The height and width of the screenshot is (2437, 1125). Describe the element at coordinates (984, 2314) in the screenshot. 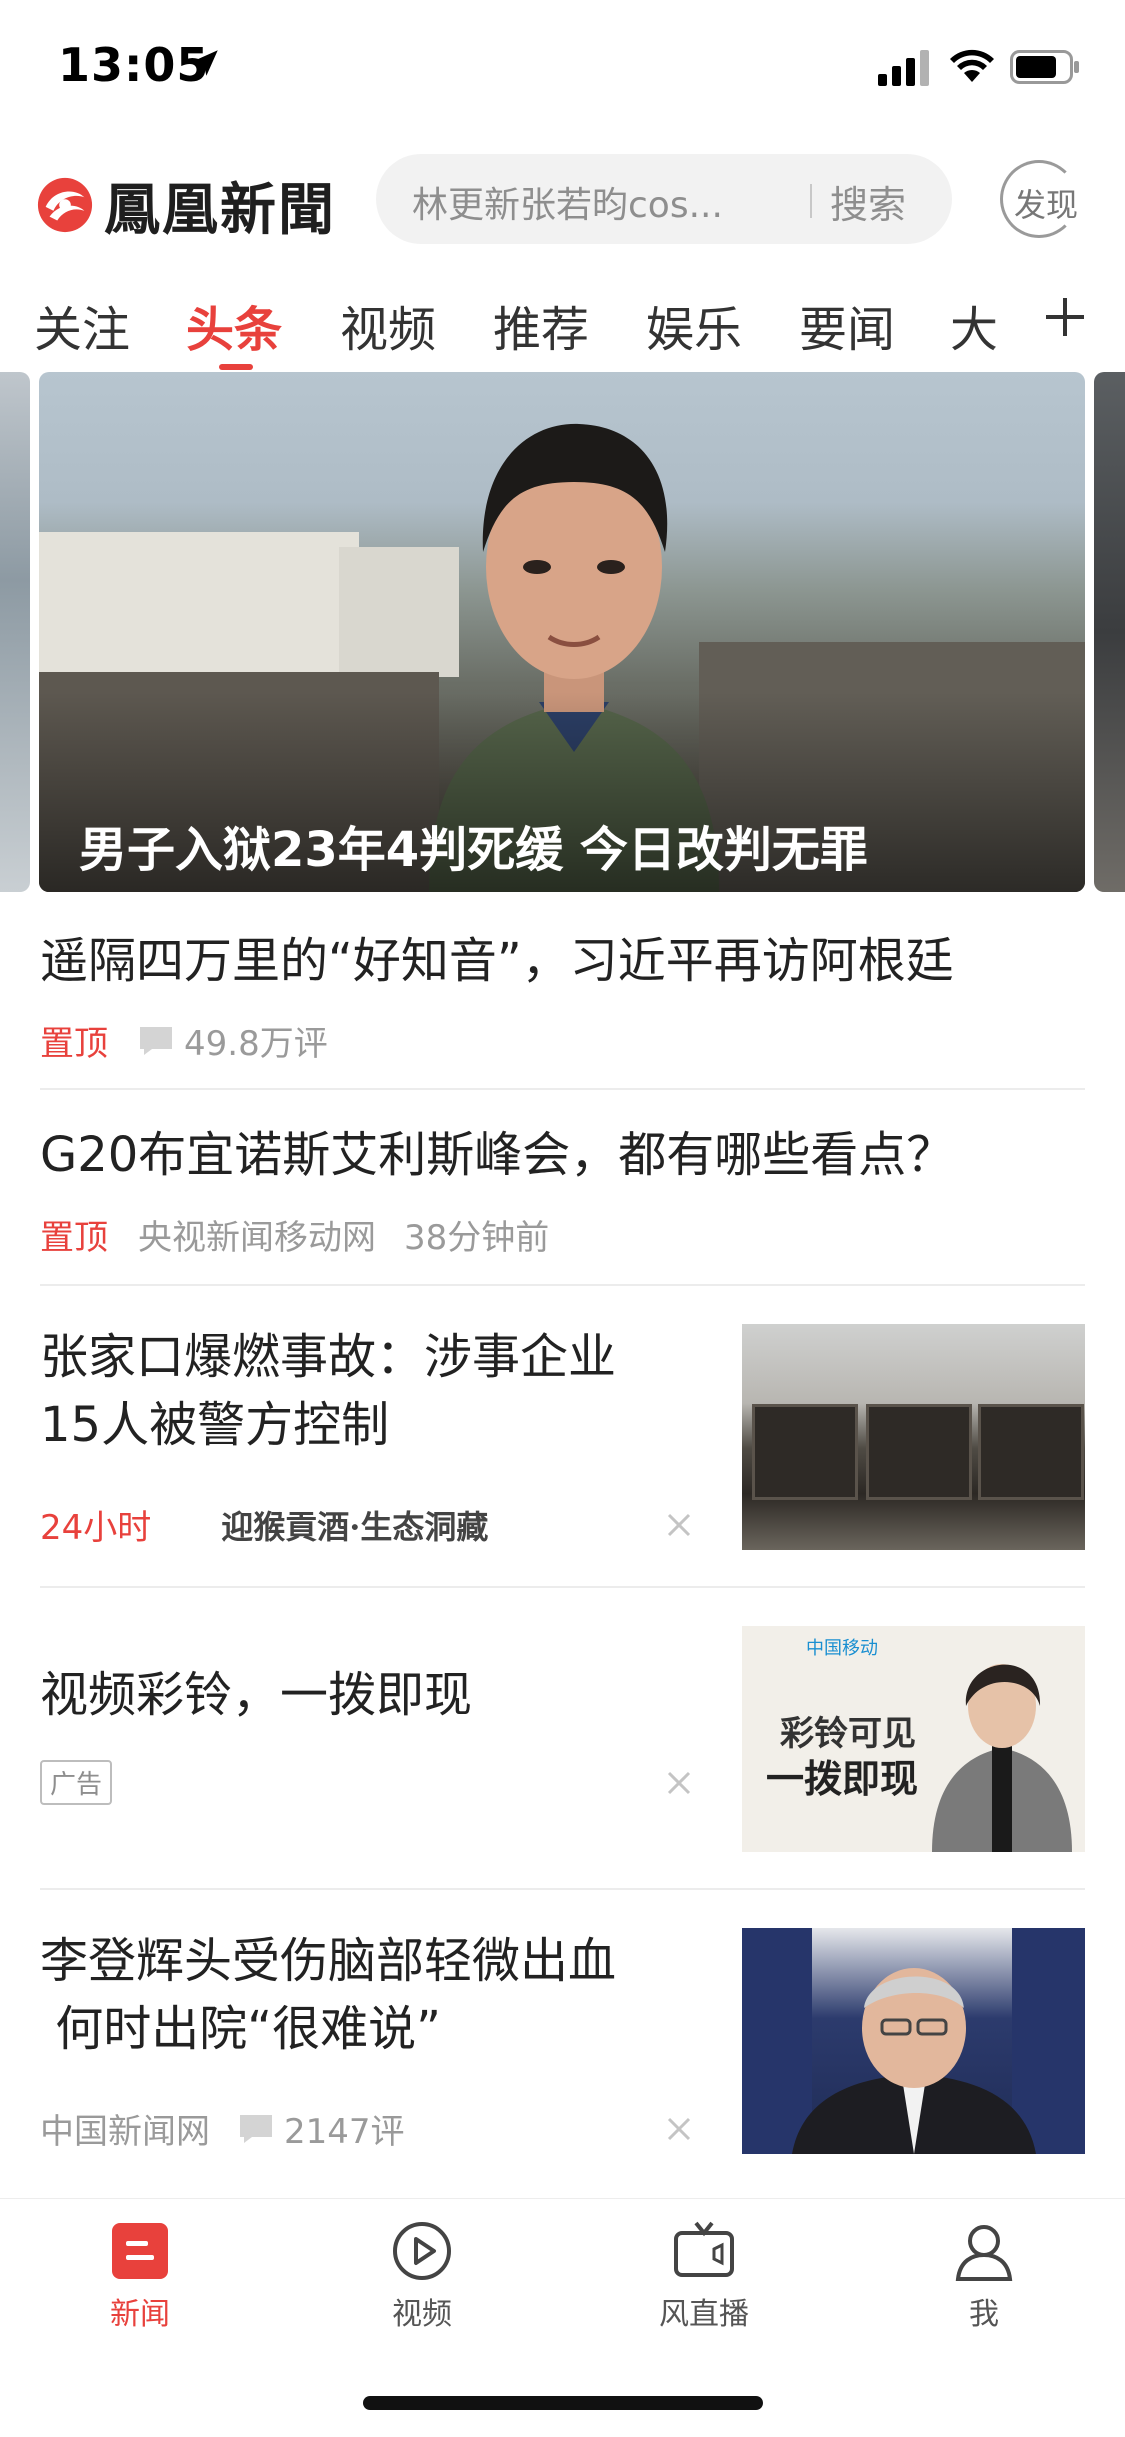

I see `nav-profile-label: 我` at that location.